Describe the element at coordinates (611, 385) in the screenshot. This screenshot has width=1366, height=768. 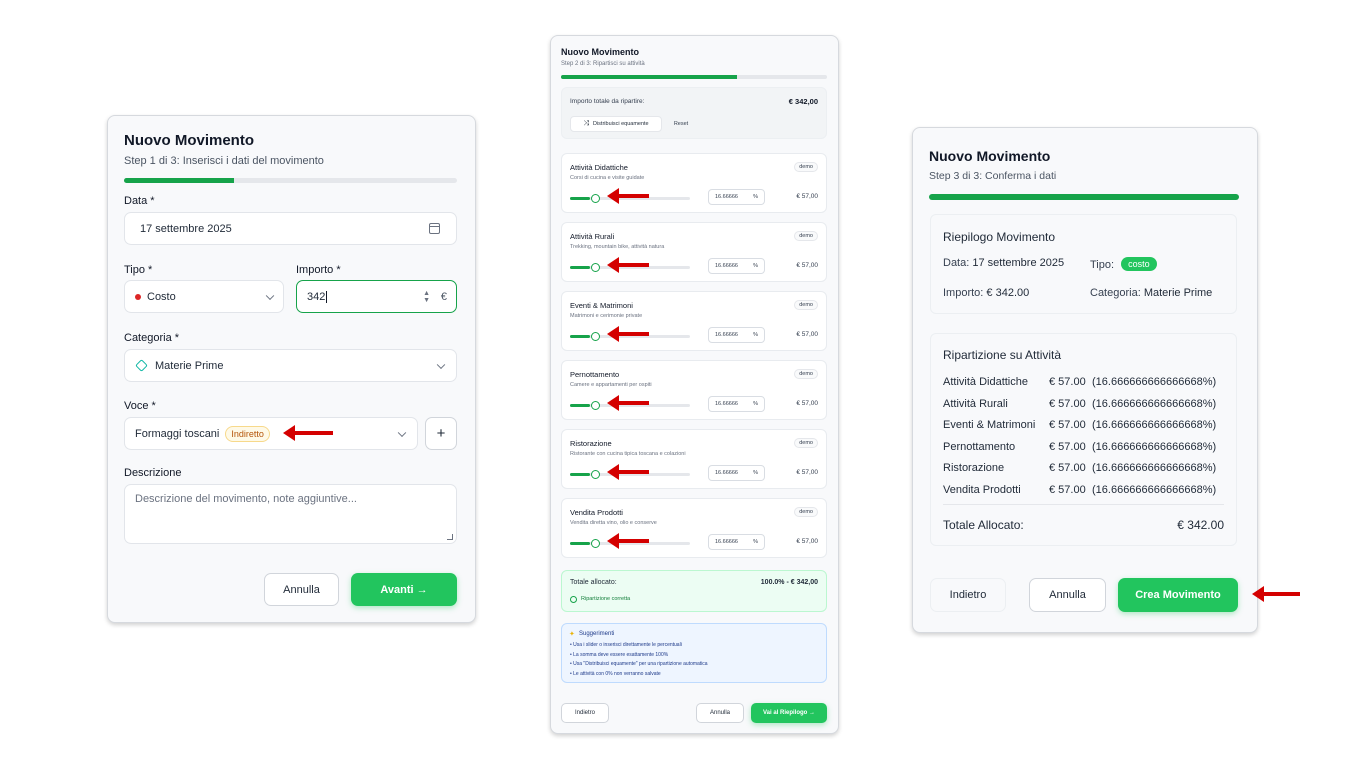
I see `activity-description: Camere e appartamenti per ospiti` at that location.